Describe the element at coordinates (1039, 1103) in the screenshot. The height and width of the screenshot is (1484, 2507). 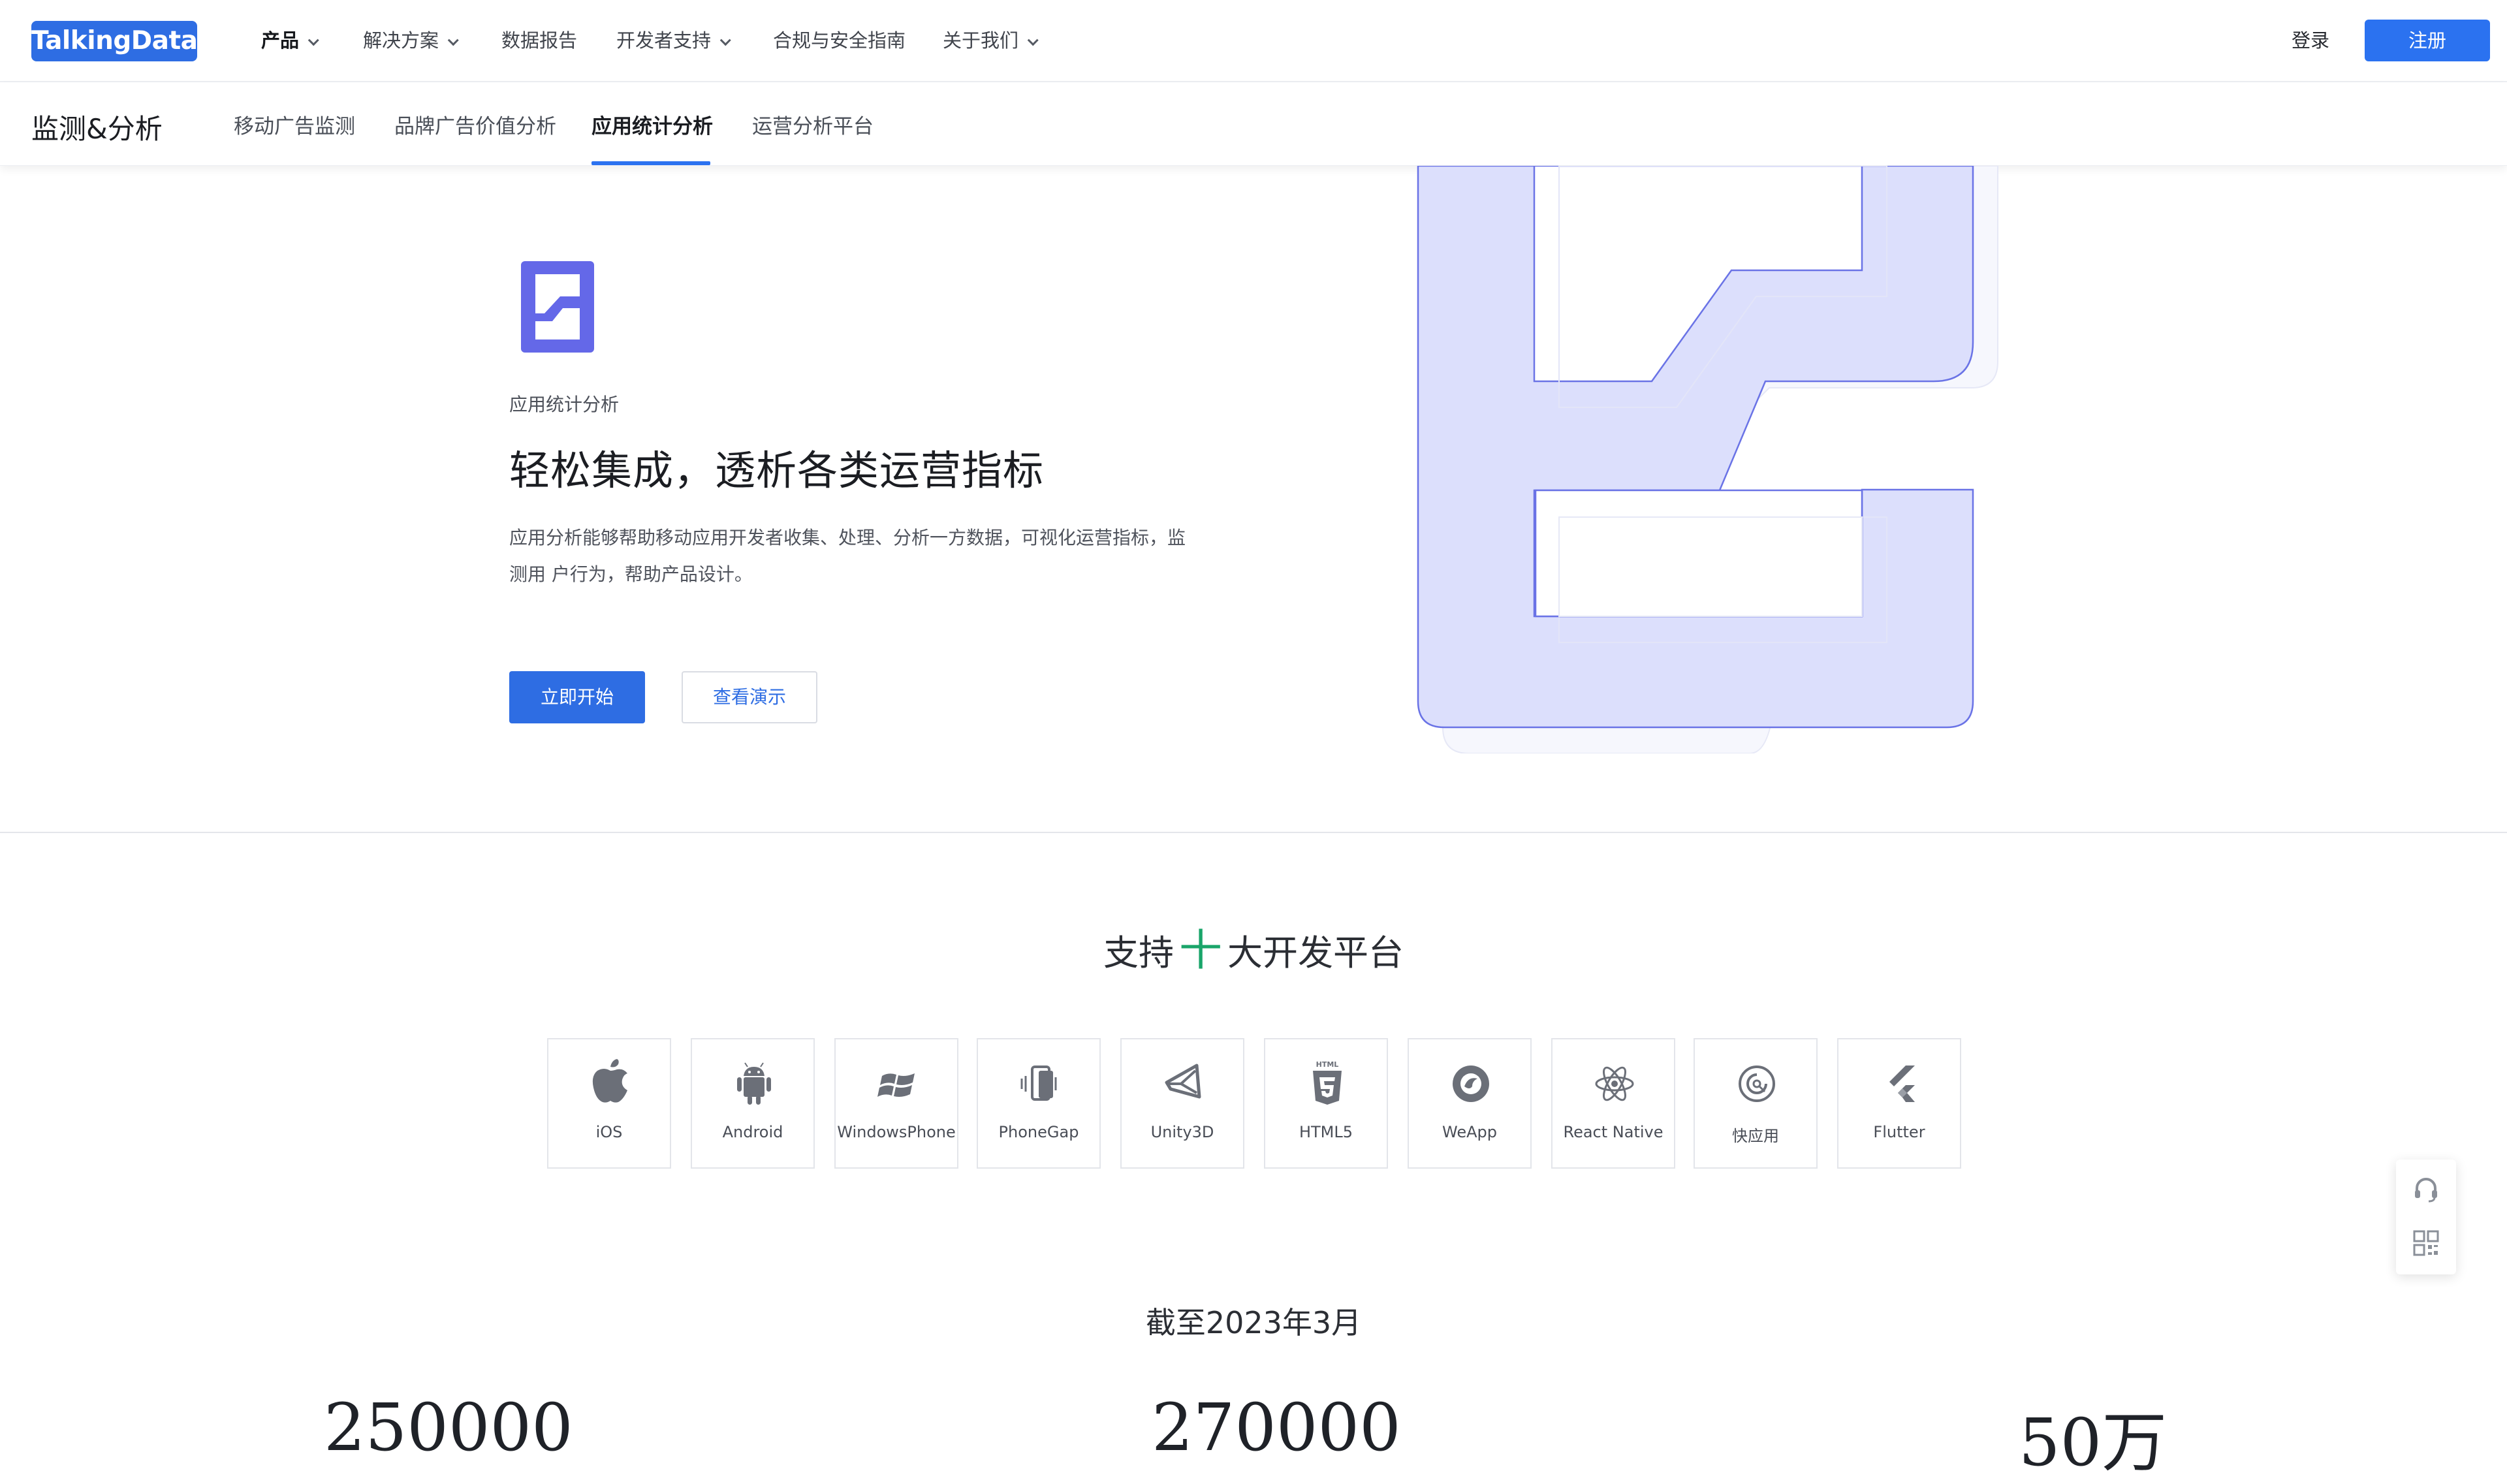
I see `platform-card-phonegap: PhoneGap` at that location.